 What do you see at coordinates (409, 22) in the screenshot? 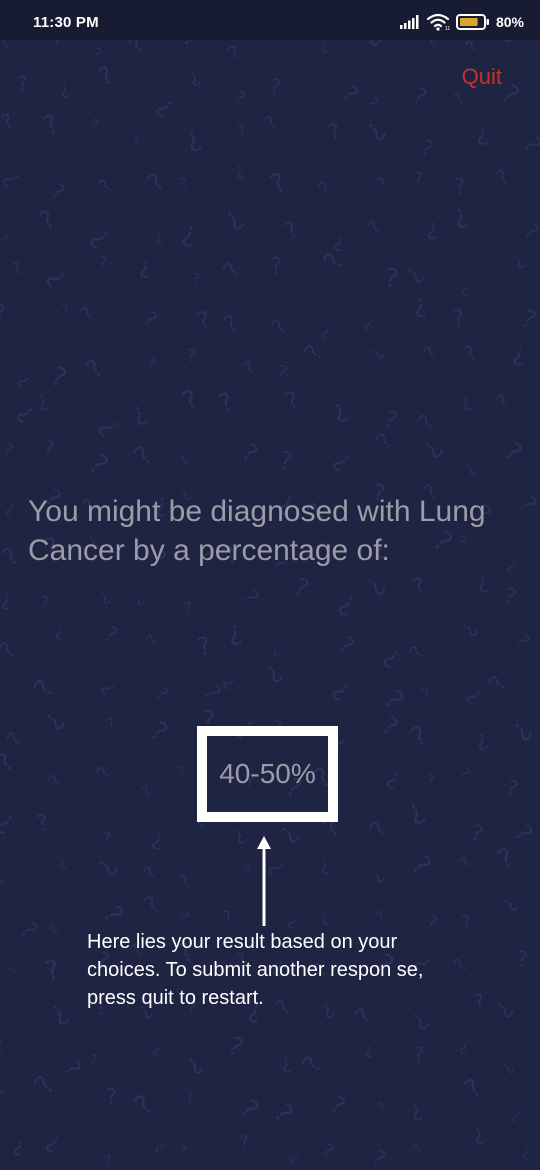
I see `signal-icon` at bounding box center [409, 22].